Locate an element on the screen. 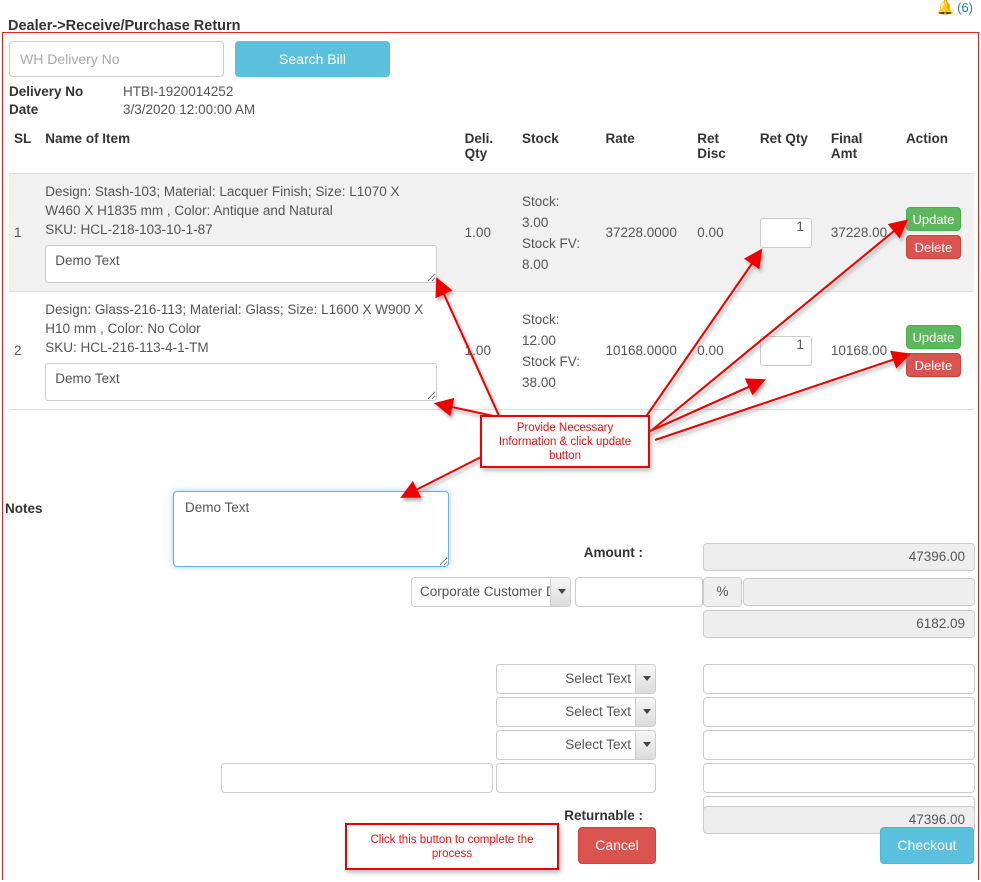 The height and width of the screenshot is (882, 981). cell-rate: 10168.0000 is located at coordinates (646, 350).